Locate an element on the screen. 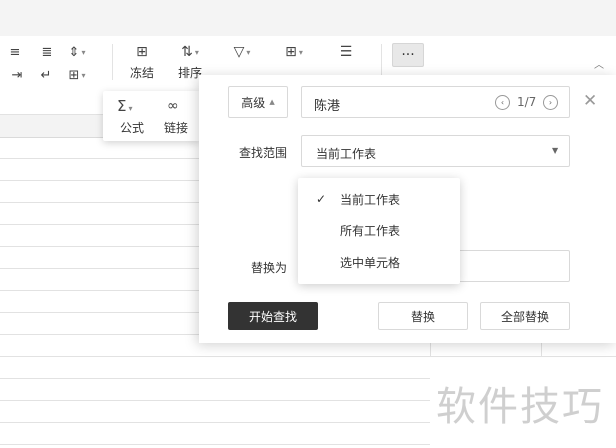 This screenshot has height=448, width=616. sort-icon: ⇅ ▾ is located at coordinates (190, 52).